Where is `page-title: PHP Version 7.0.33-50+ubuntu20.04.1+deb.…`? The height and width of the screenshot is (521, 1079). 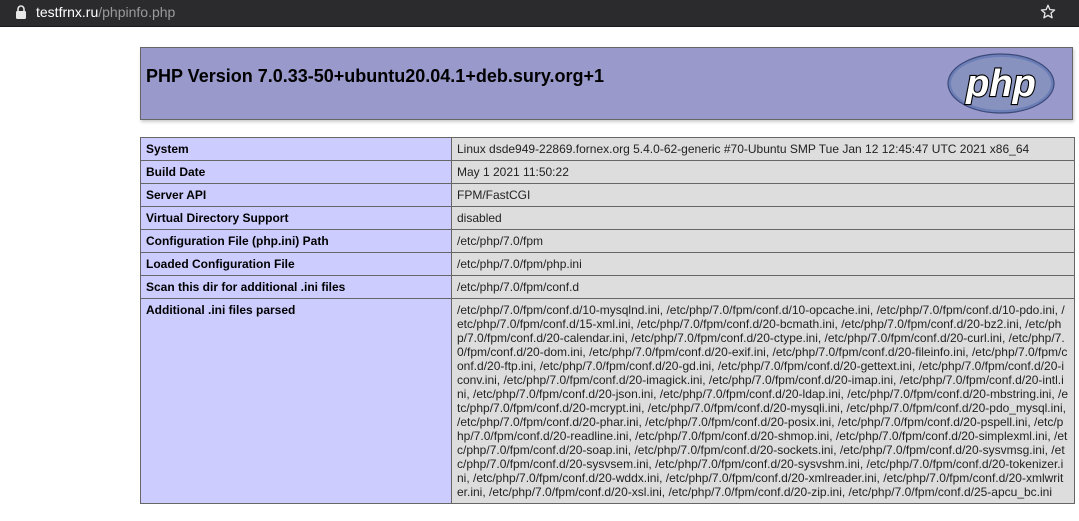
page-title: PHP Version 7.0.33-50+ubuntu20.04.1+deb.… is located at coordinates (375, 76).